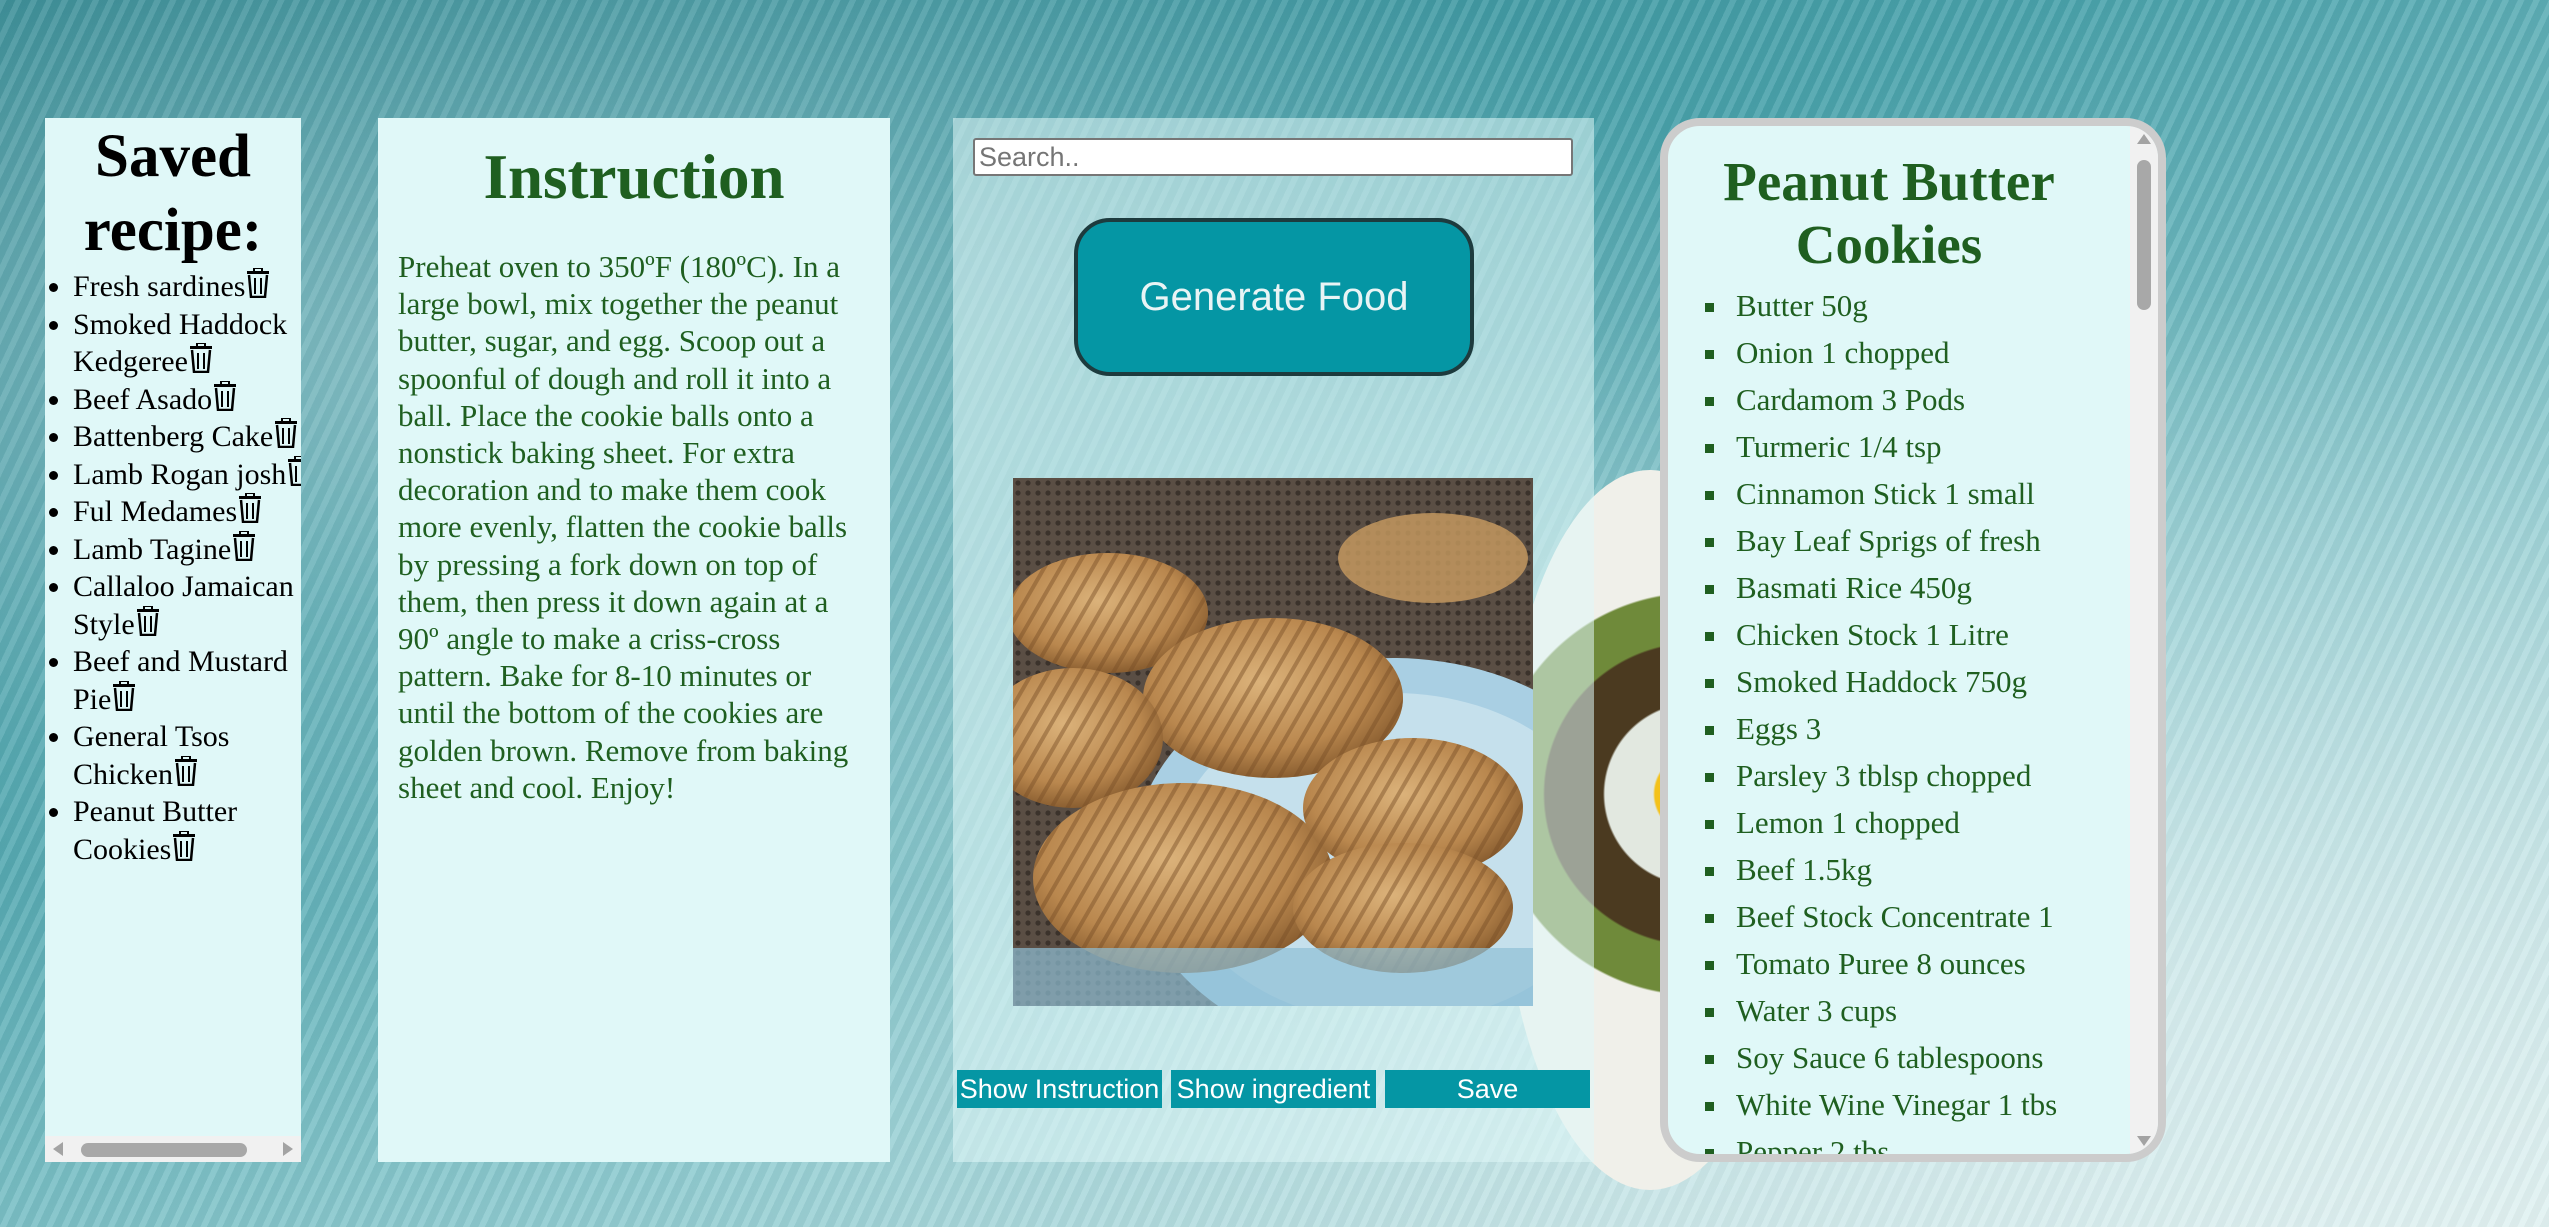  What do you see at coordinates (2144, 1141) in the screenshot?
I see `scroll-down-arrow-icon` at bounding box center [2144, 1141].